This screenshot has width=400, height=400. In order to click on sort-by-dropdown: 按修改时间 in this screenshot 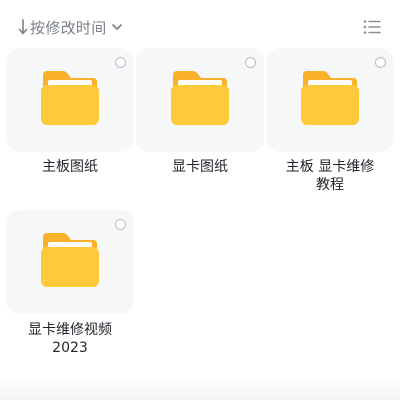, I will do `click(70, 27)`.